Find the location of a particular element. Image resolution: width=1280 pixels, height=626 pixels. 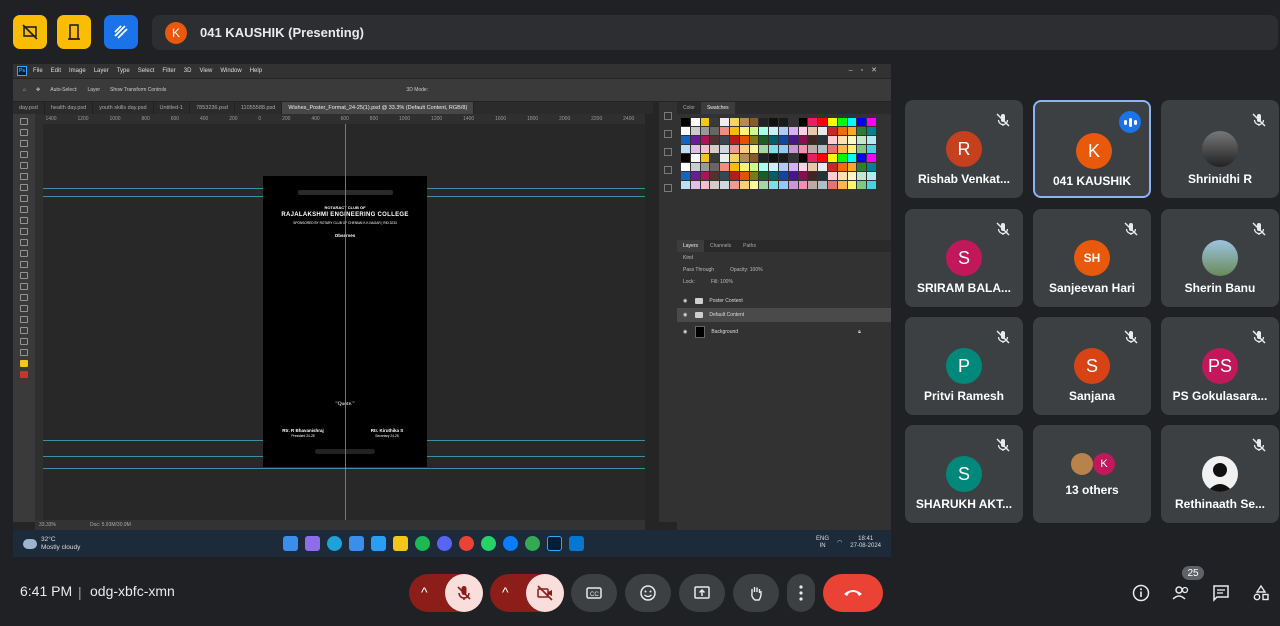

lang-2: IN is located at coordinates (822, 546).